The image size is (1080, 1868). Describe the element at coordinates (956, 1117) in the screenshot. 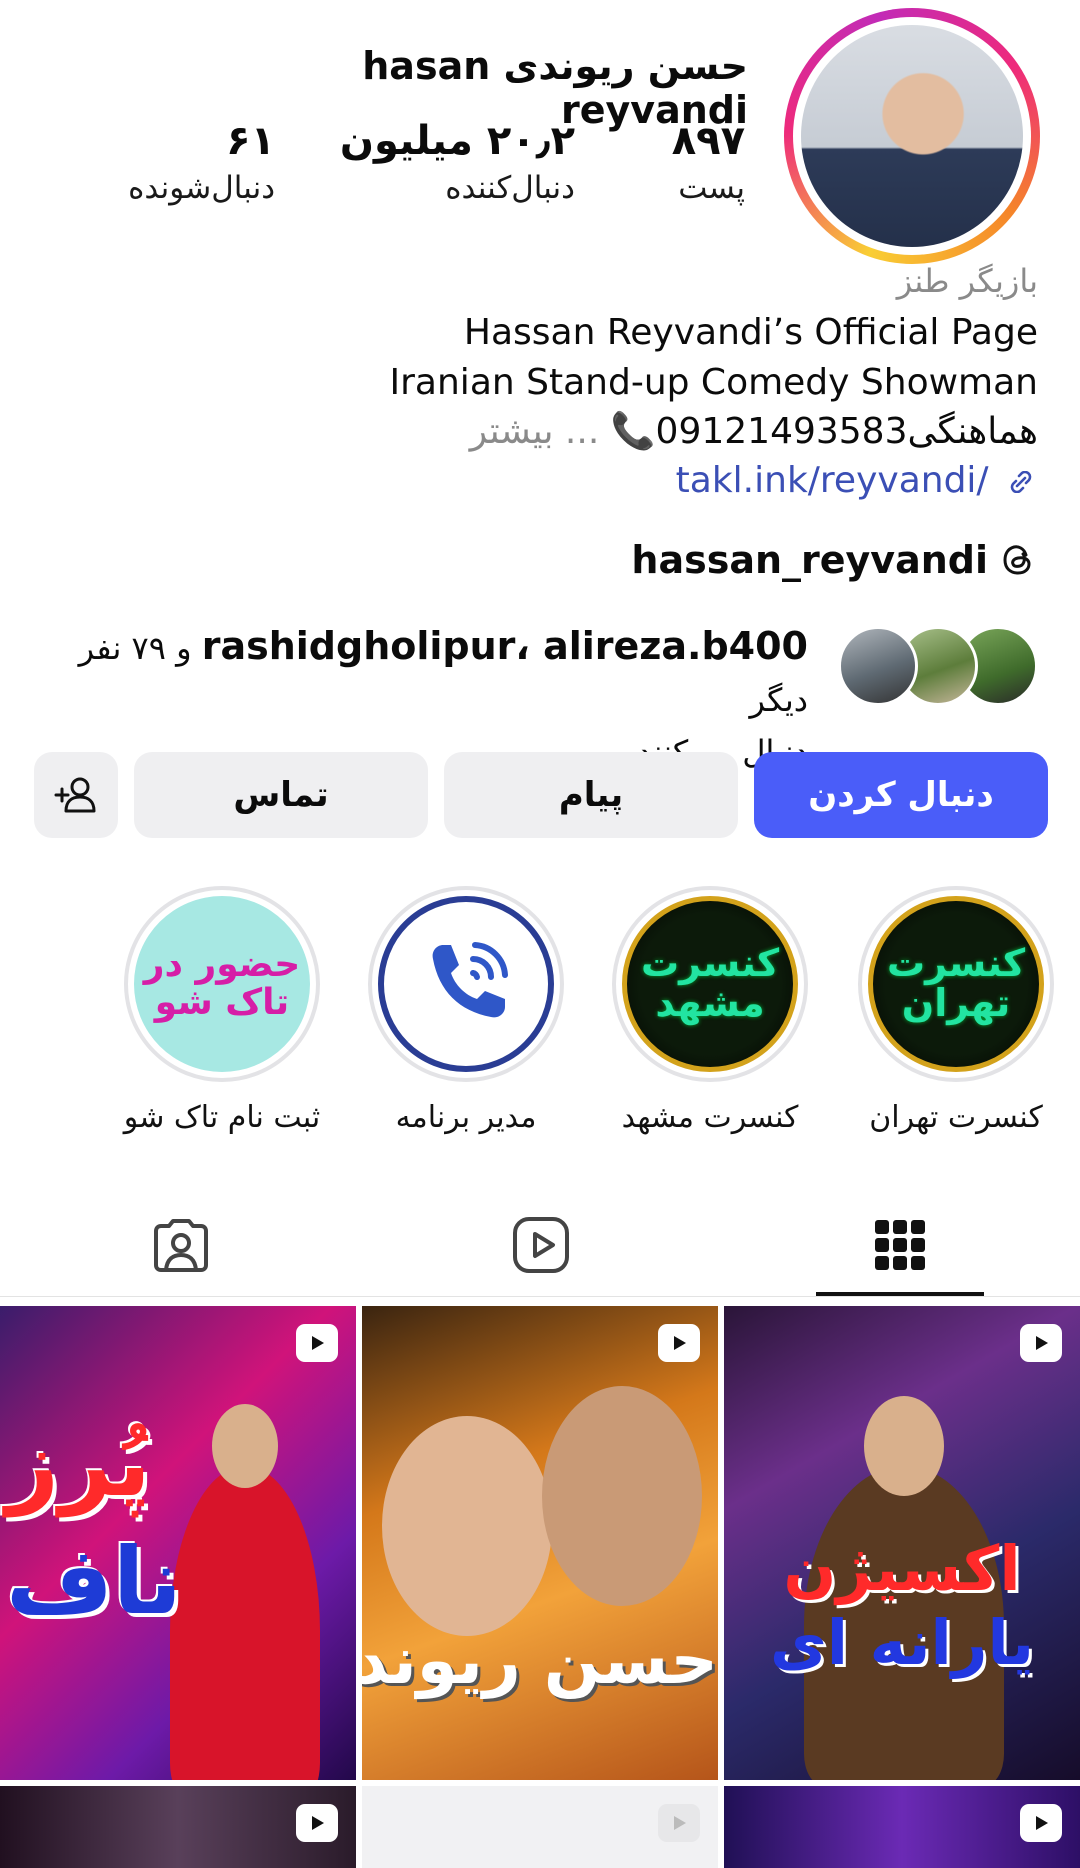

I see `highlight-label: کنسرت تهران` at that location.